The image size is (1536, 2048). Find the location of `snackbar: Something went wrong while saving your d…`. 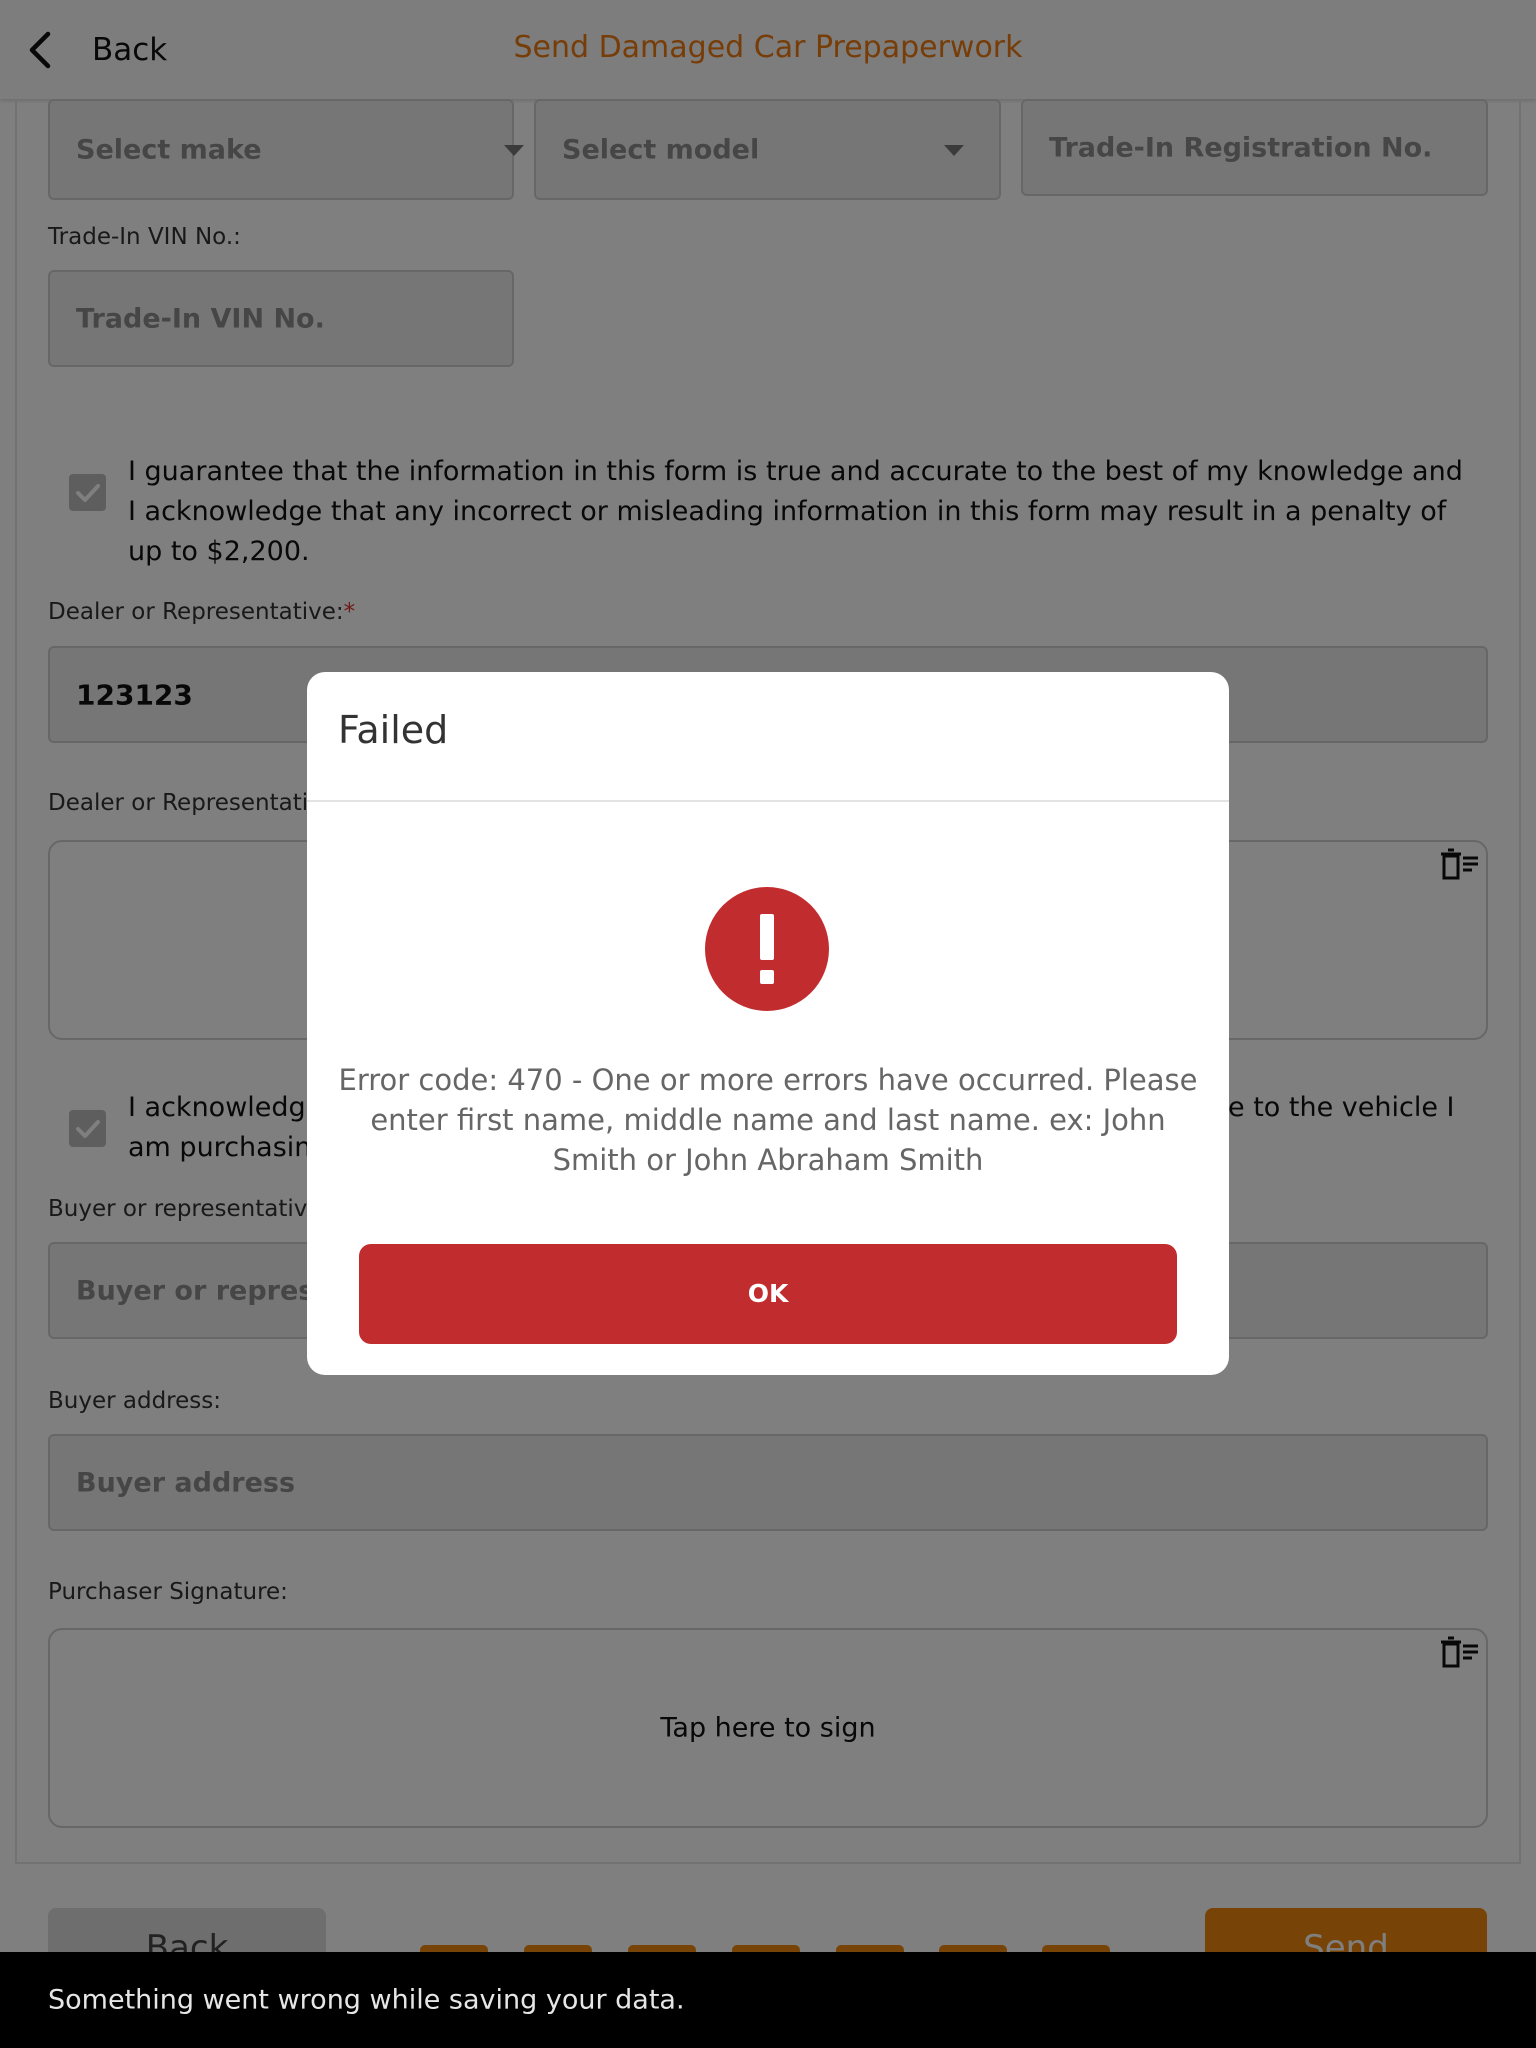

snackbar: Something went wrong while saving your d… is located at coordinates (768, 2000).